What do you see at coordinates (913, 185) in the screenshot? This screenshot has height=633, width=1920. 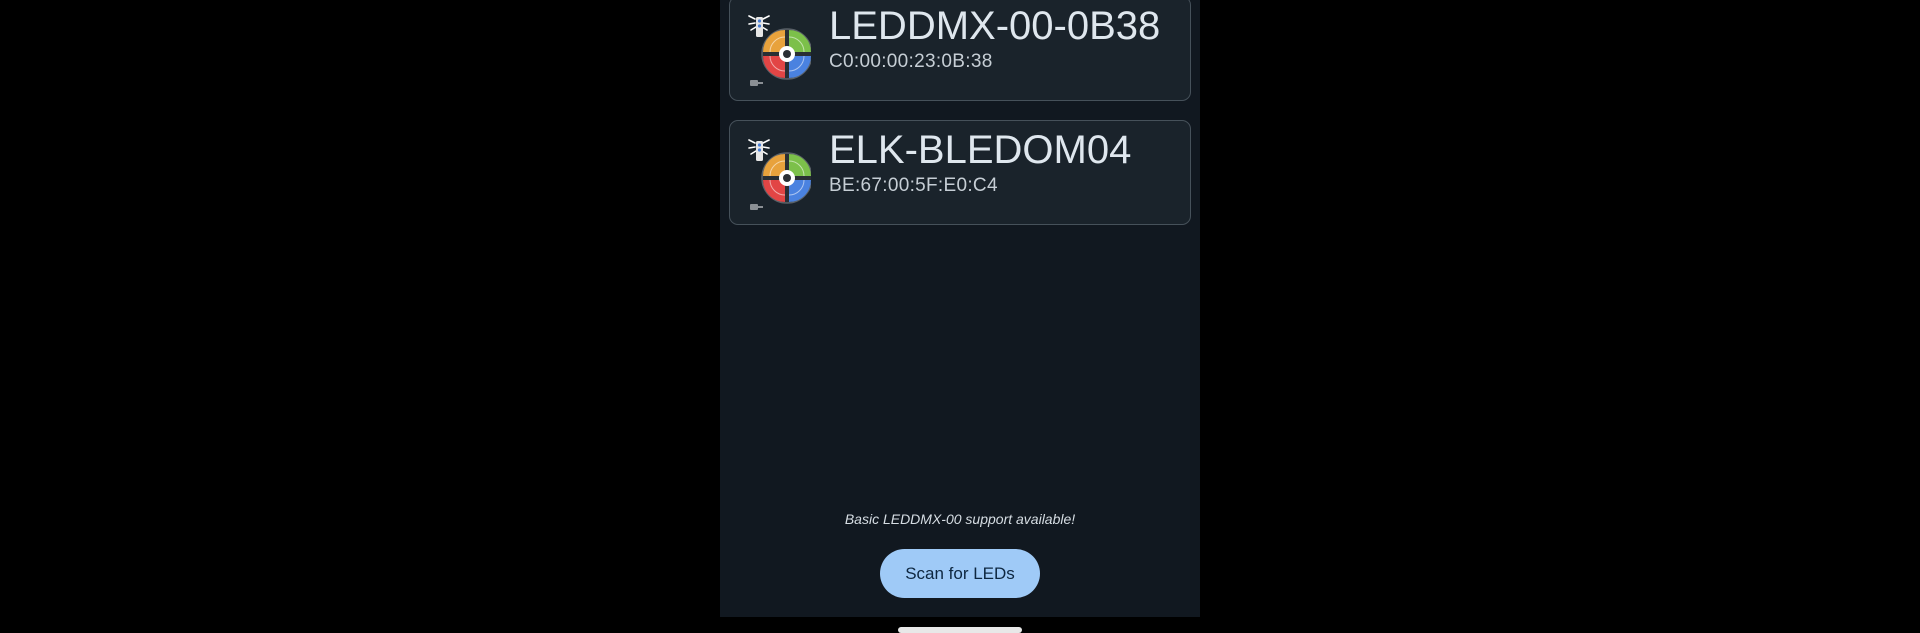 I see `device-mac-address: BE:67:00:5F:E0:C4` at bounding box center [913, 185].